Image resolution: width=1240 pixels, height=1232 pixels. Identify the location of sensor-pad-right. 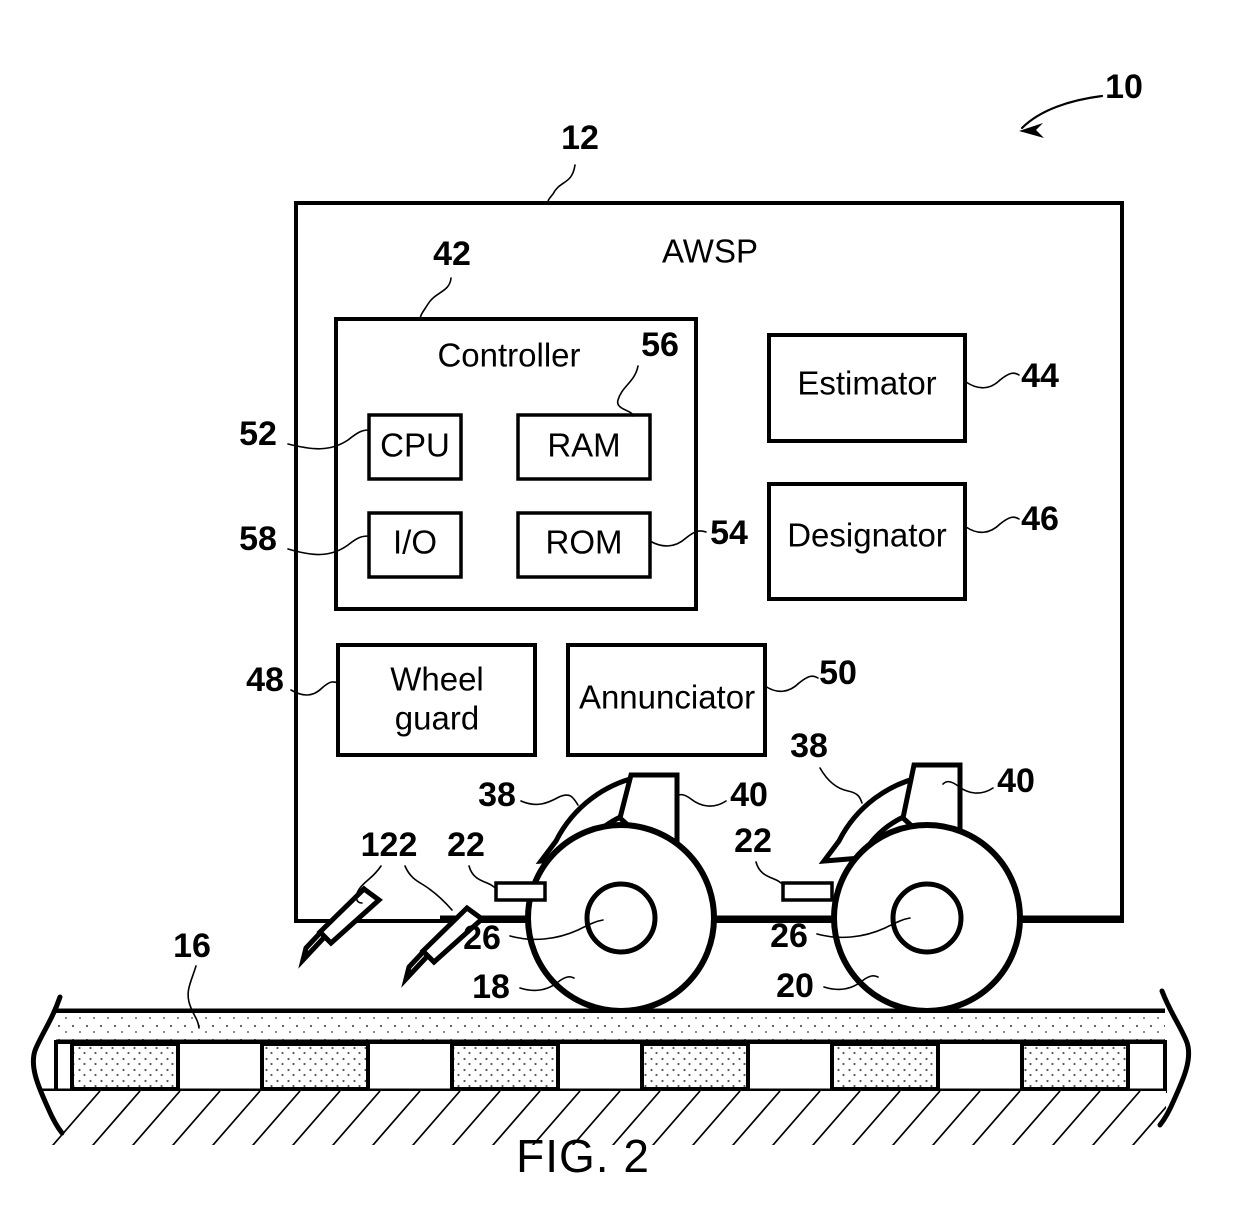
(807, 891).